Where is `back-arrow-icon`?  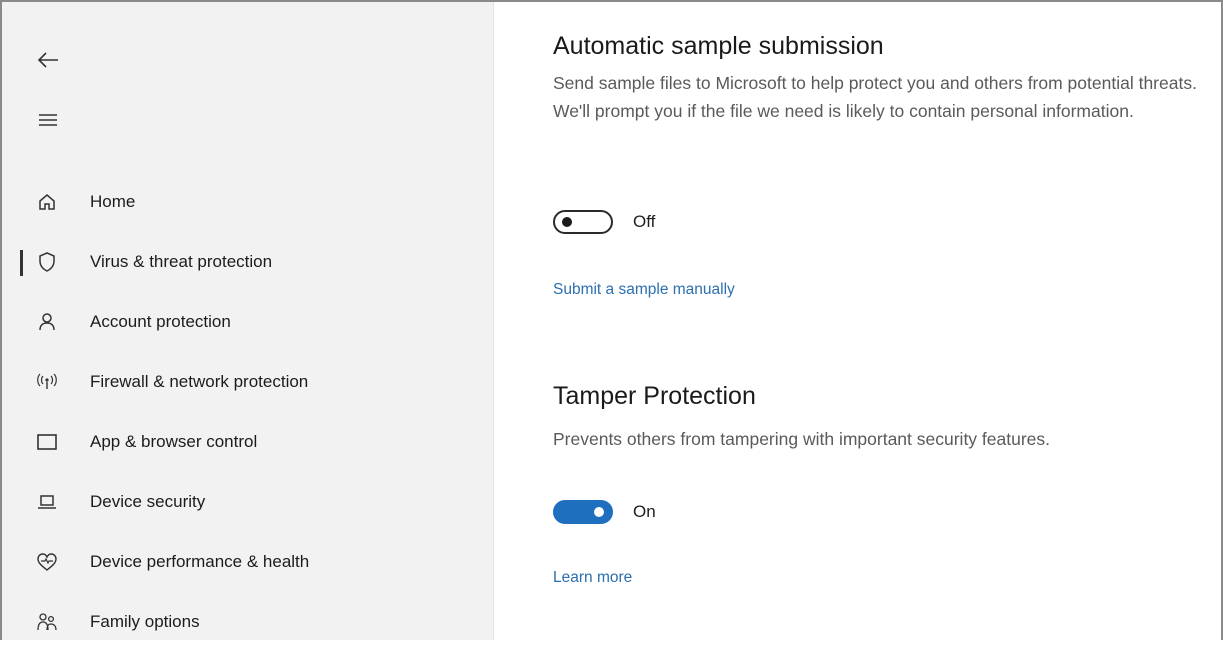 back-arrow-icon is located at coordinates (47, 60).